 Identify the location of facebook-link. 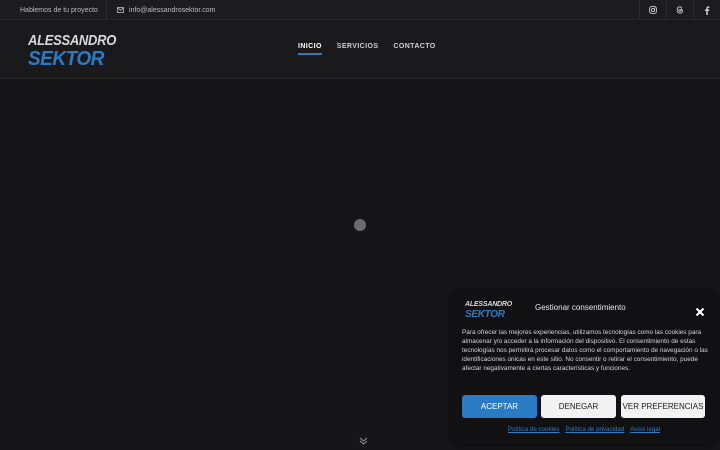
(706, 10).